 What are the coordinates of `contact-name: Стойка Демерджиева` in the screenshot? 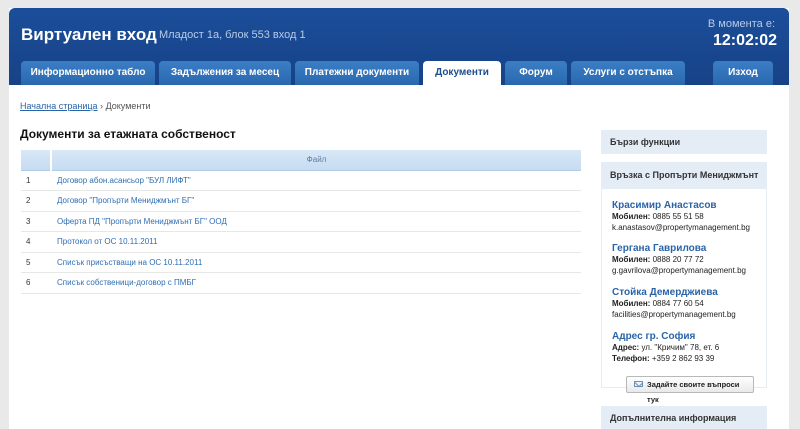 It's located at (665, 292).